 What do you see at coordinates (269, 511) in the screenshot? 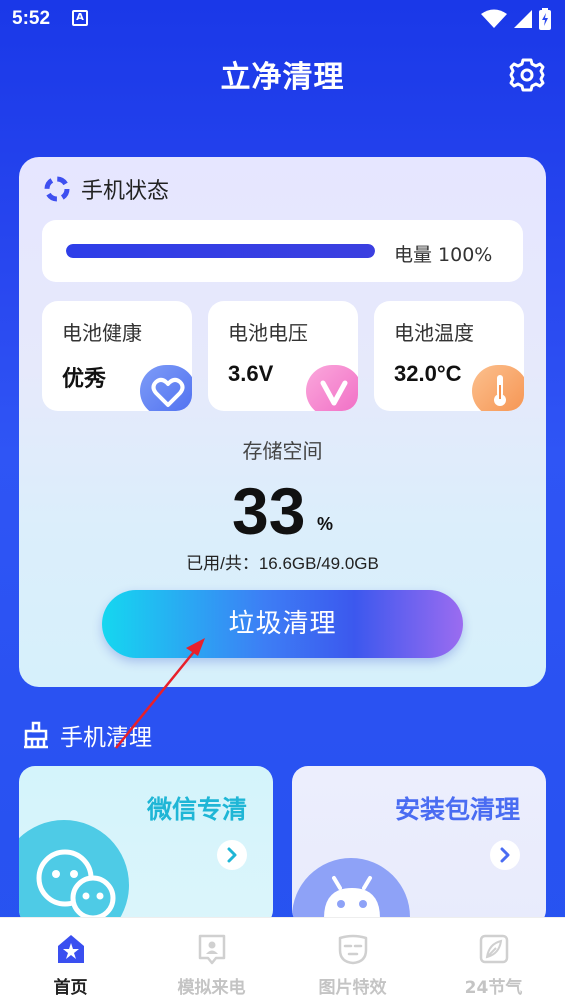
I see `storage-percent-value: 33` at bounding box center [269, 511].